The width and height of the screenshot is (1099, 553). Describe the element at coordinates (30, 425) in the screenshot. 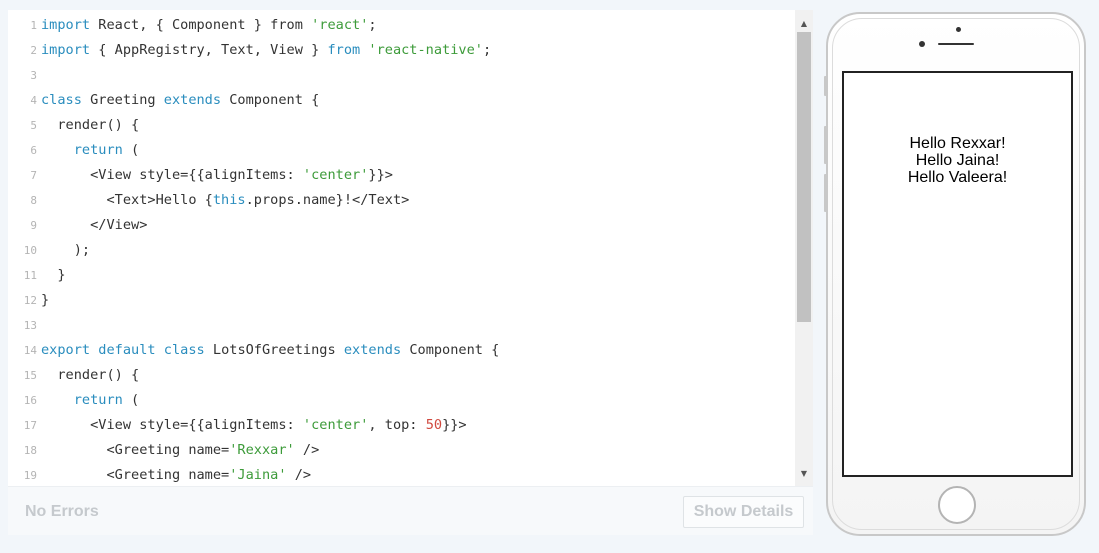

I see `line-number: 17` at that location.